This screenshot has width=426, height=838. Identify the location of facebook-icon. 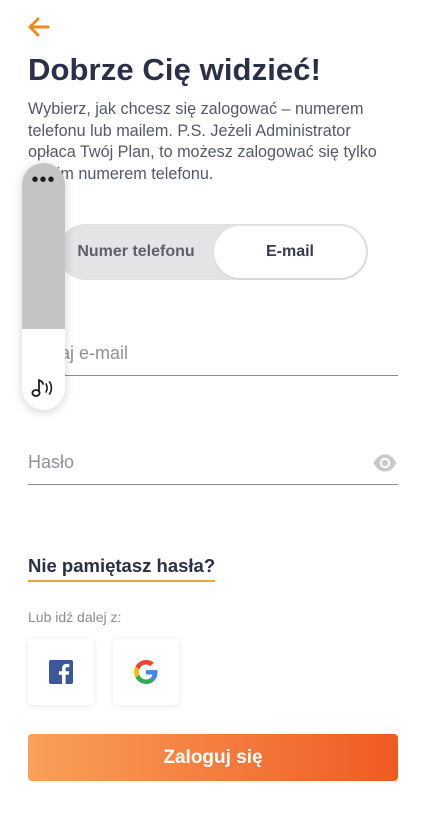
(61, 672).